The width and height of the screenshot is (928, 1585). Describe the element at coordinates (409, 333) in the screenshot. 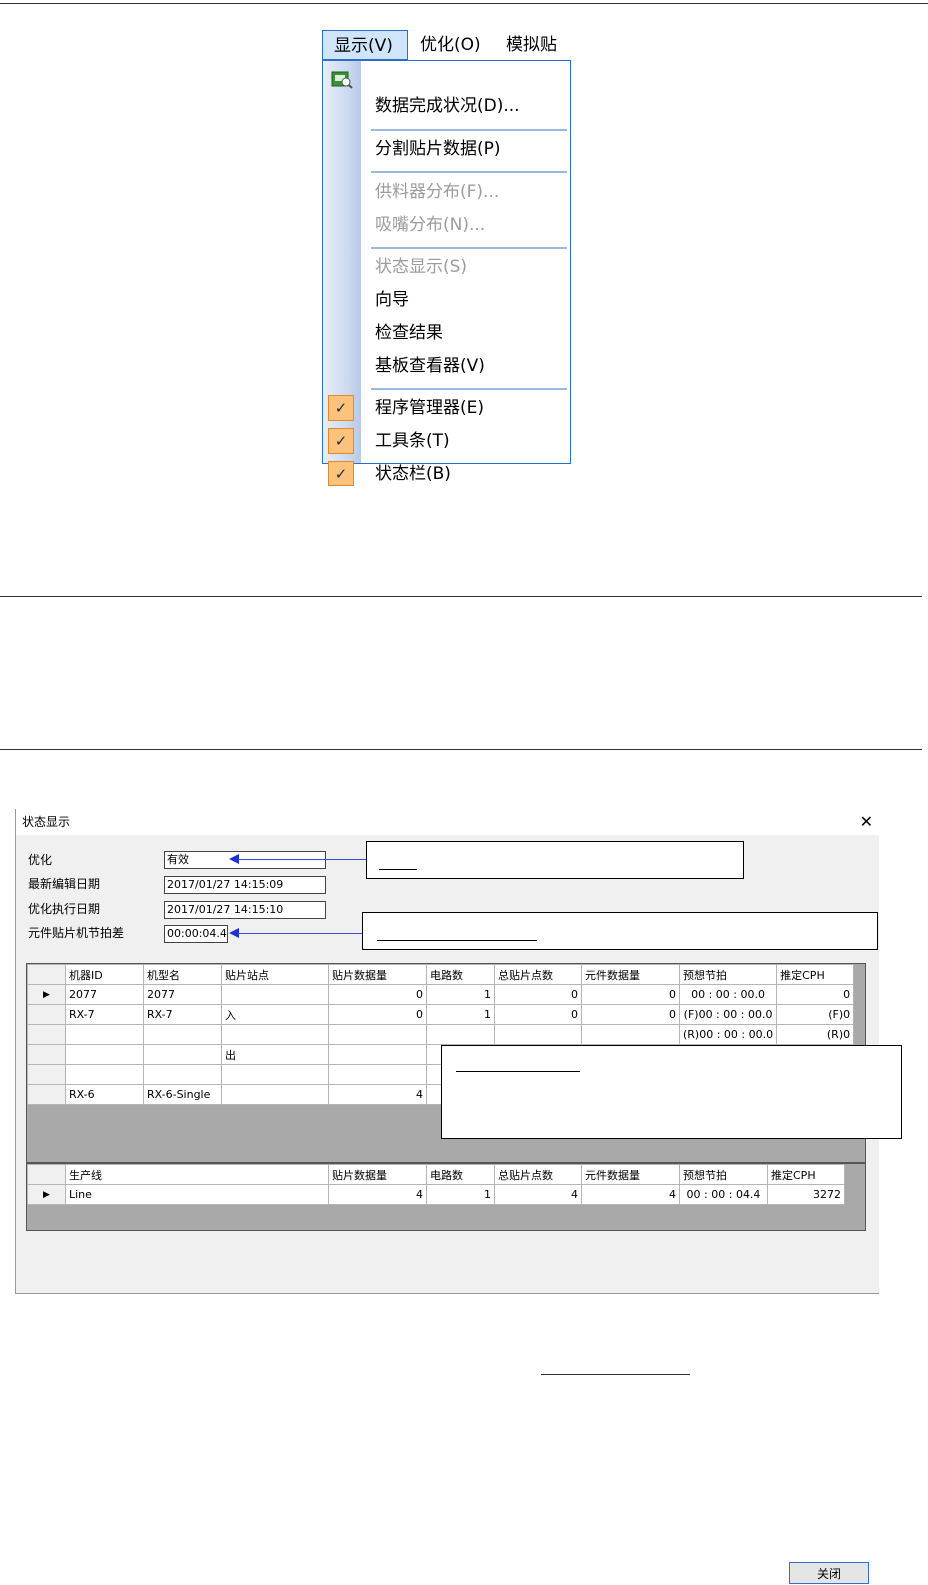

I see `menu-item-check-result: 检查结果` at that location.